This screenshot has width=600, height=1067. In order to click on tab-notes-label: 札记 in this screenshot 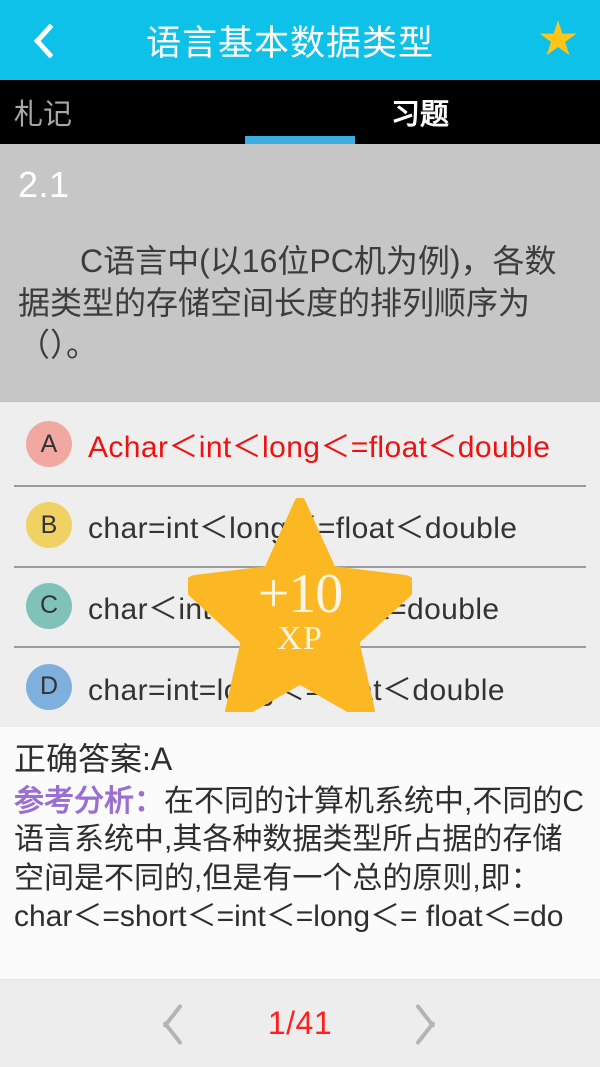, I will do `click(43, 115)`.